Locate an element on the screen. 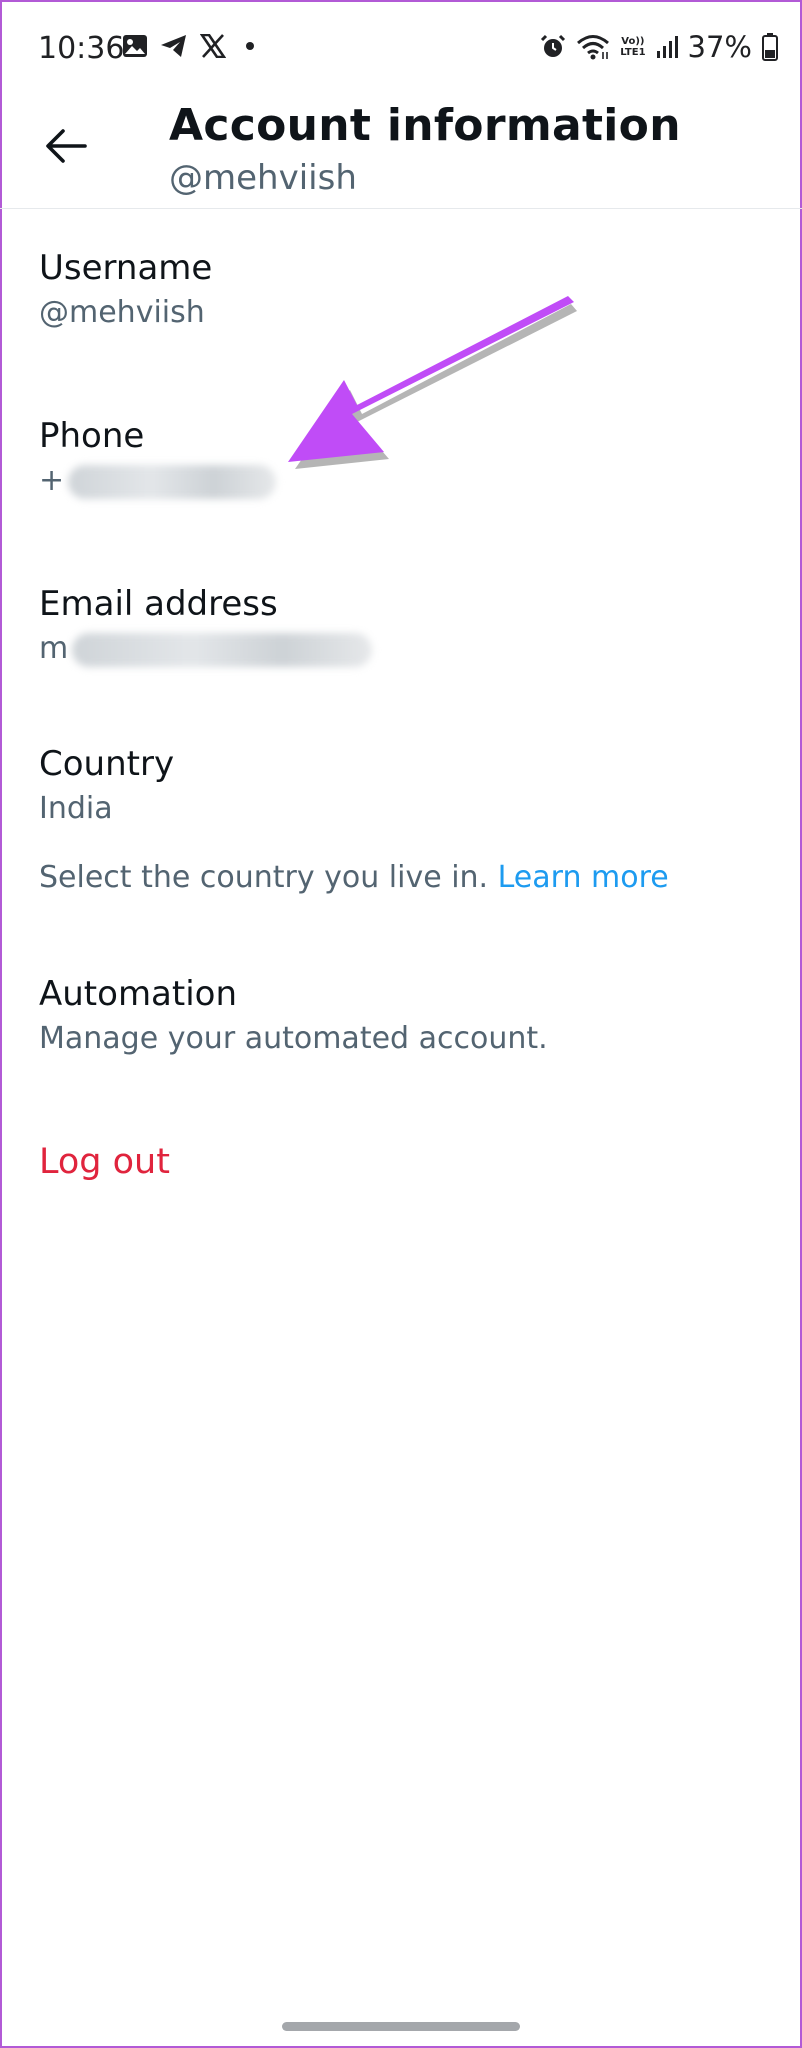  phone-redacted-blur is located at coordinates (172, 481).